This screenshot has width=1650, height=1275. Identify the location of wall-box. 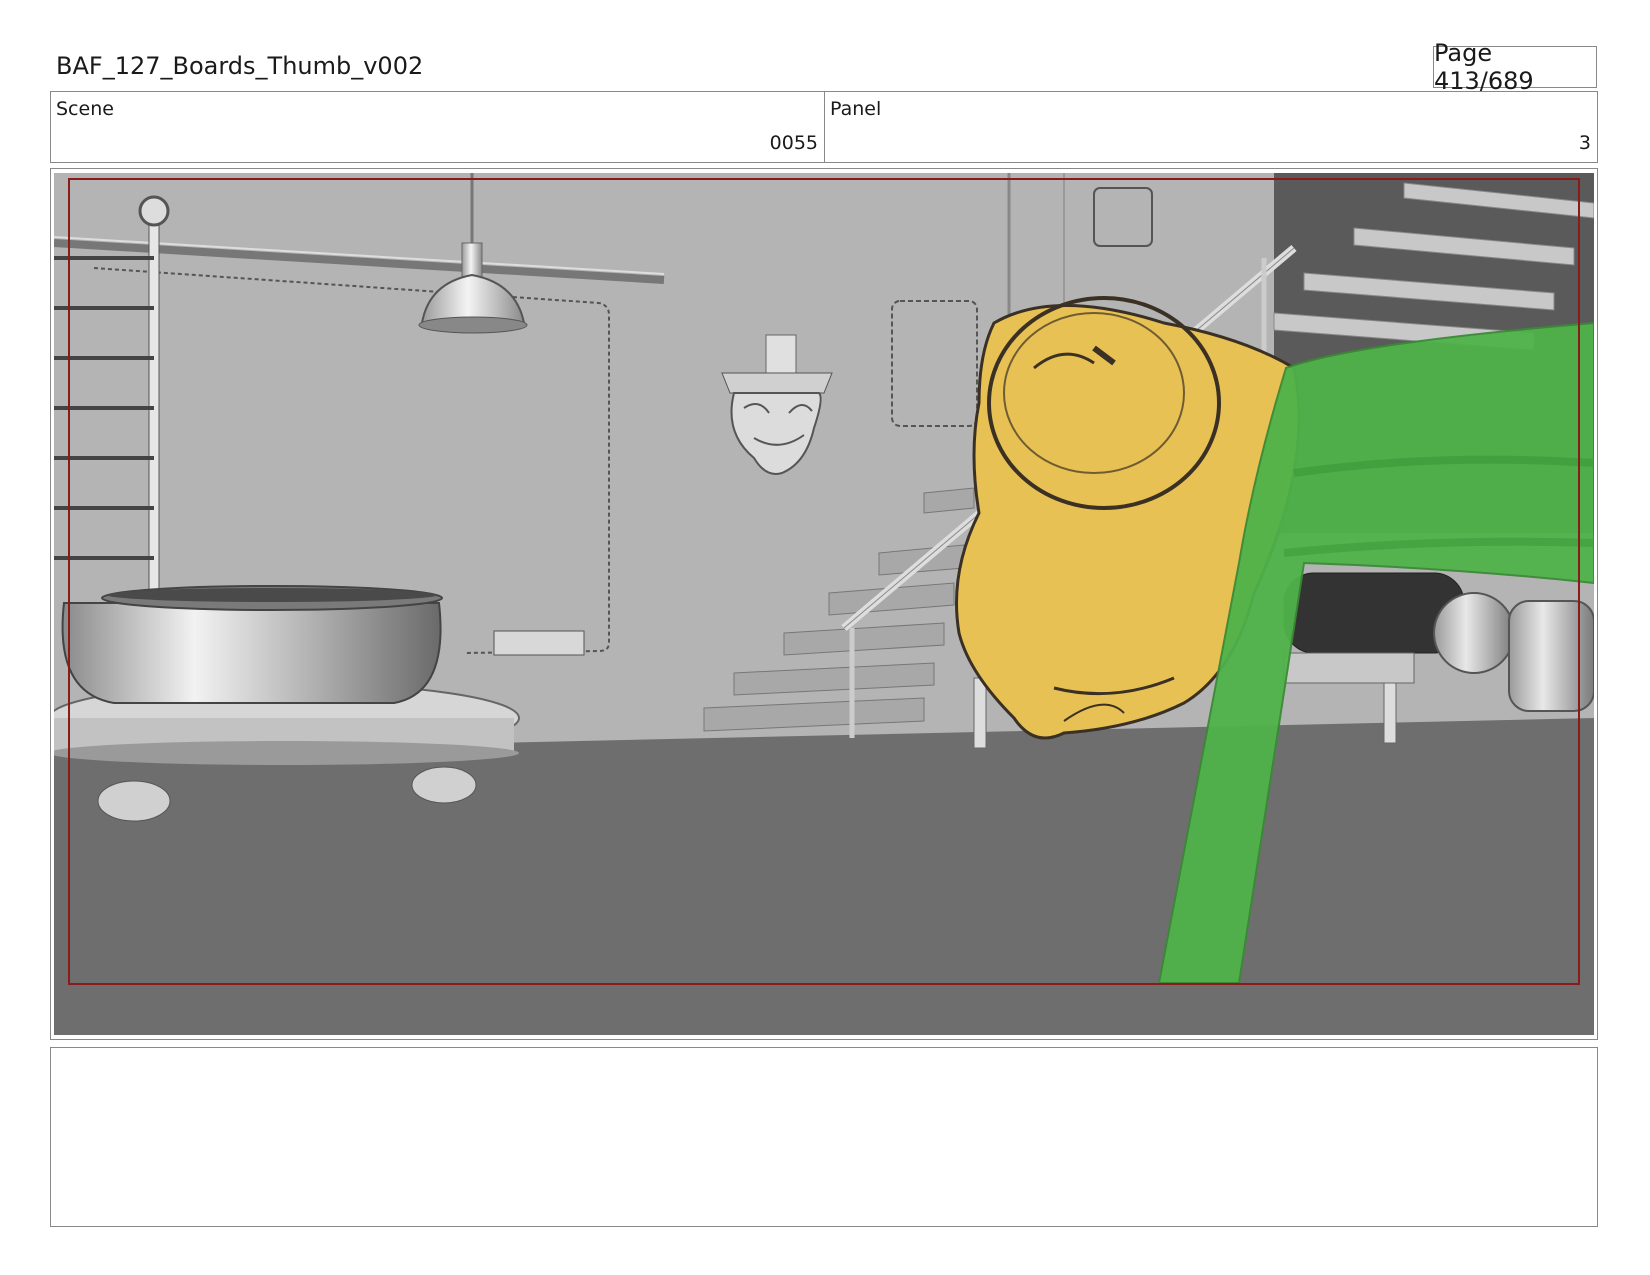
(539, 643).